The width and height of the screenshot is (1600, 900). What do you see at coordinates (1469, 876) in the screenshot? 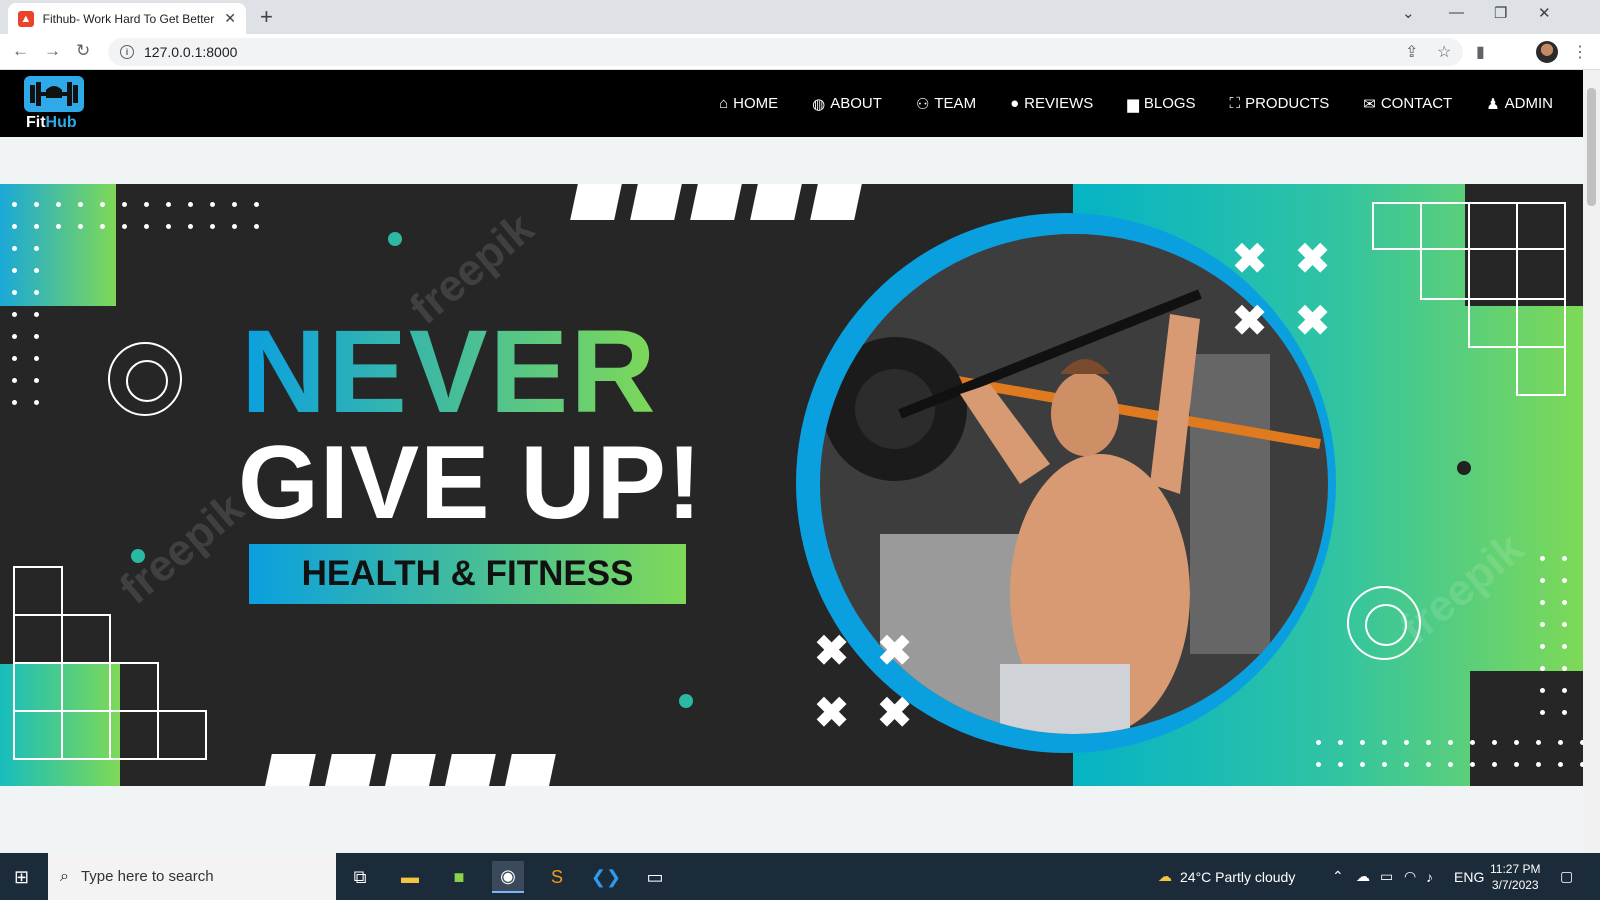
I see `language-indicator: ENG` at bounding box center [1469, 876].